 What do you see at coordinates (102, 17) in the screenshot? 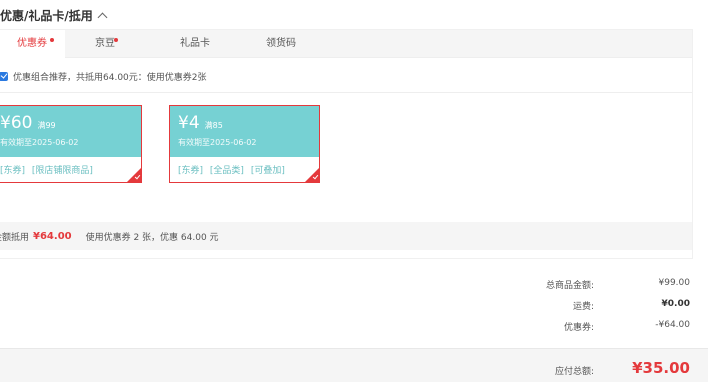
I see `chevron-up-icon` at bounding box center [102, 17].